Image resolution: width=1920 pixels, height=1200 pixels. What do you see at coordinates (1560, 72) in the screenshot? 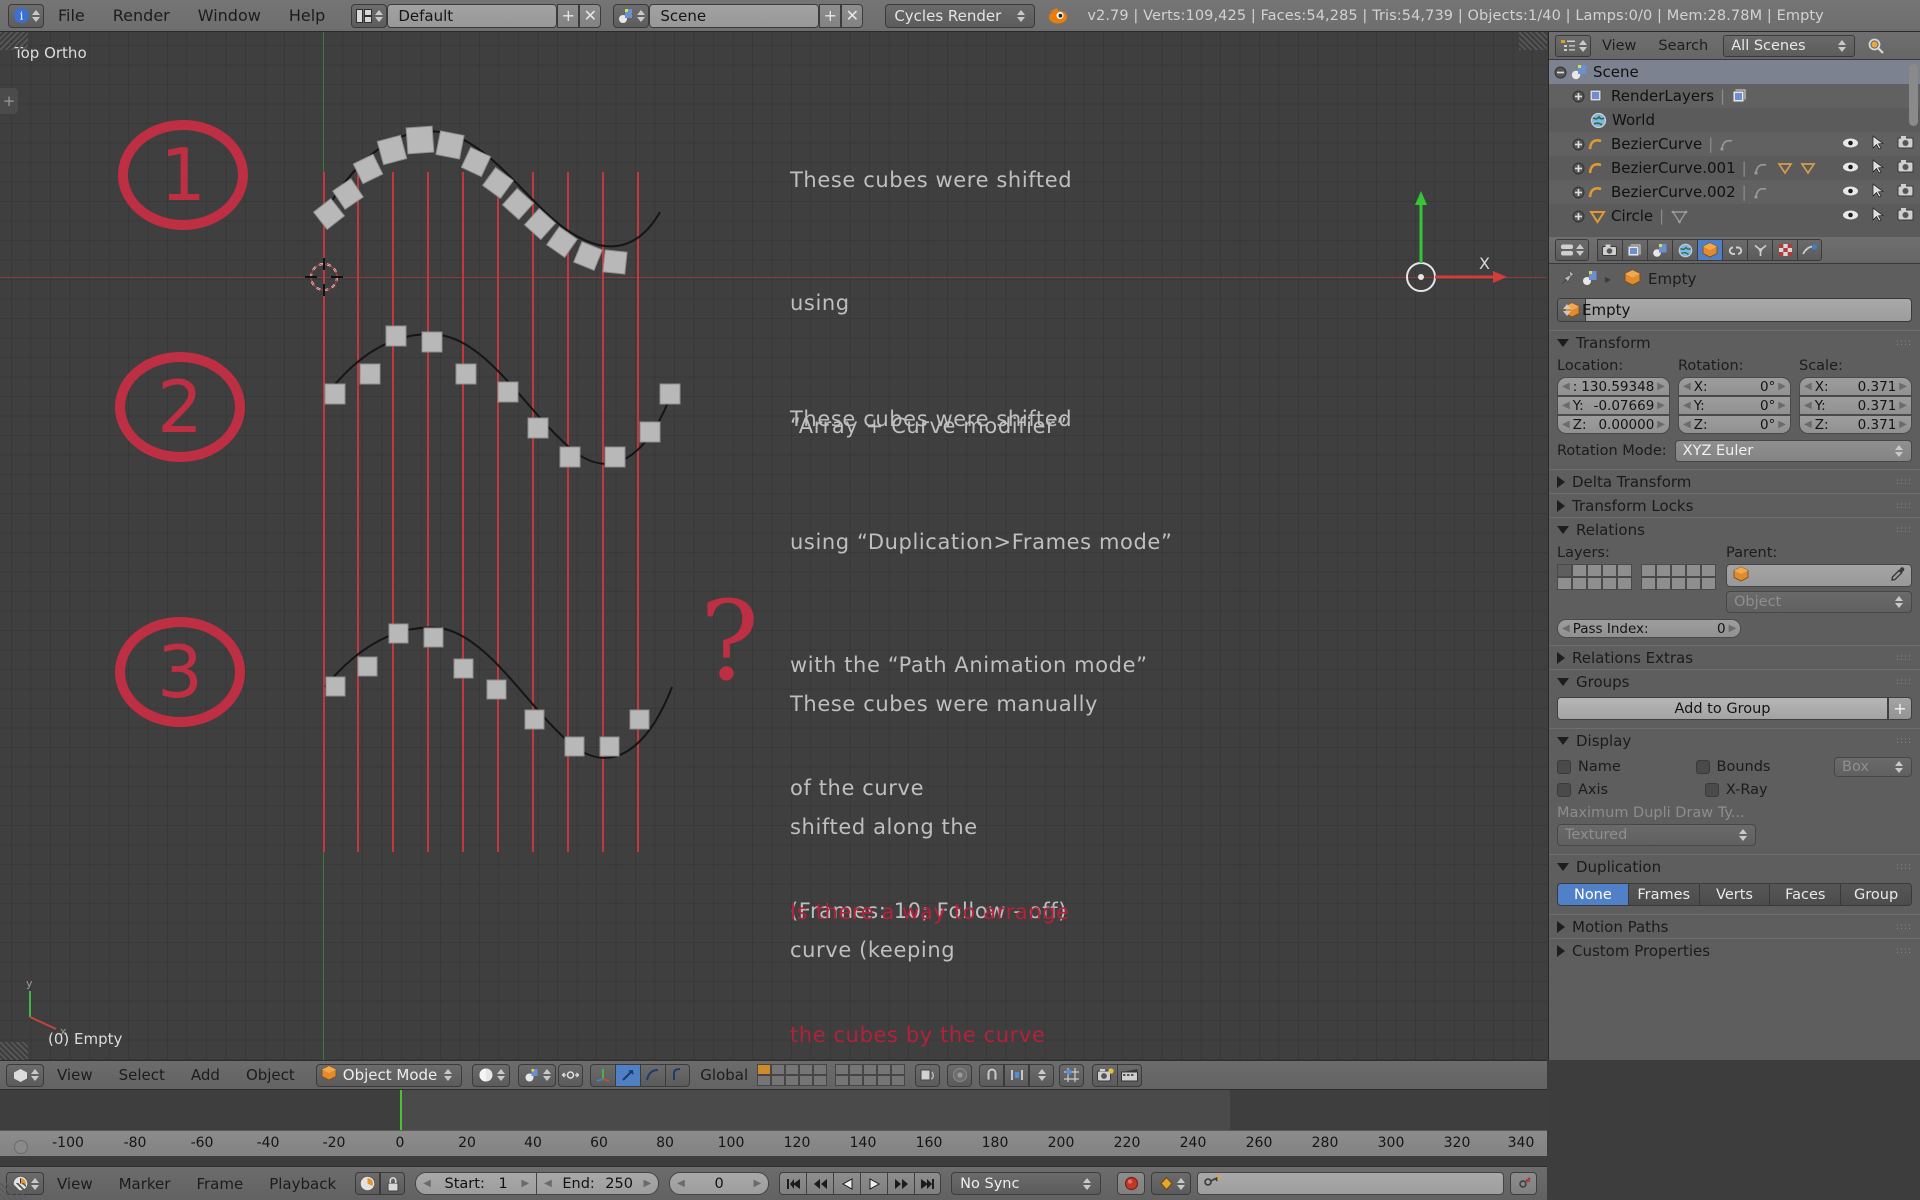
I see `collapse-minus-icon` at bounding box center [1560, 72].